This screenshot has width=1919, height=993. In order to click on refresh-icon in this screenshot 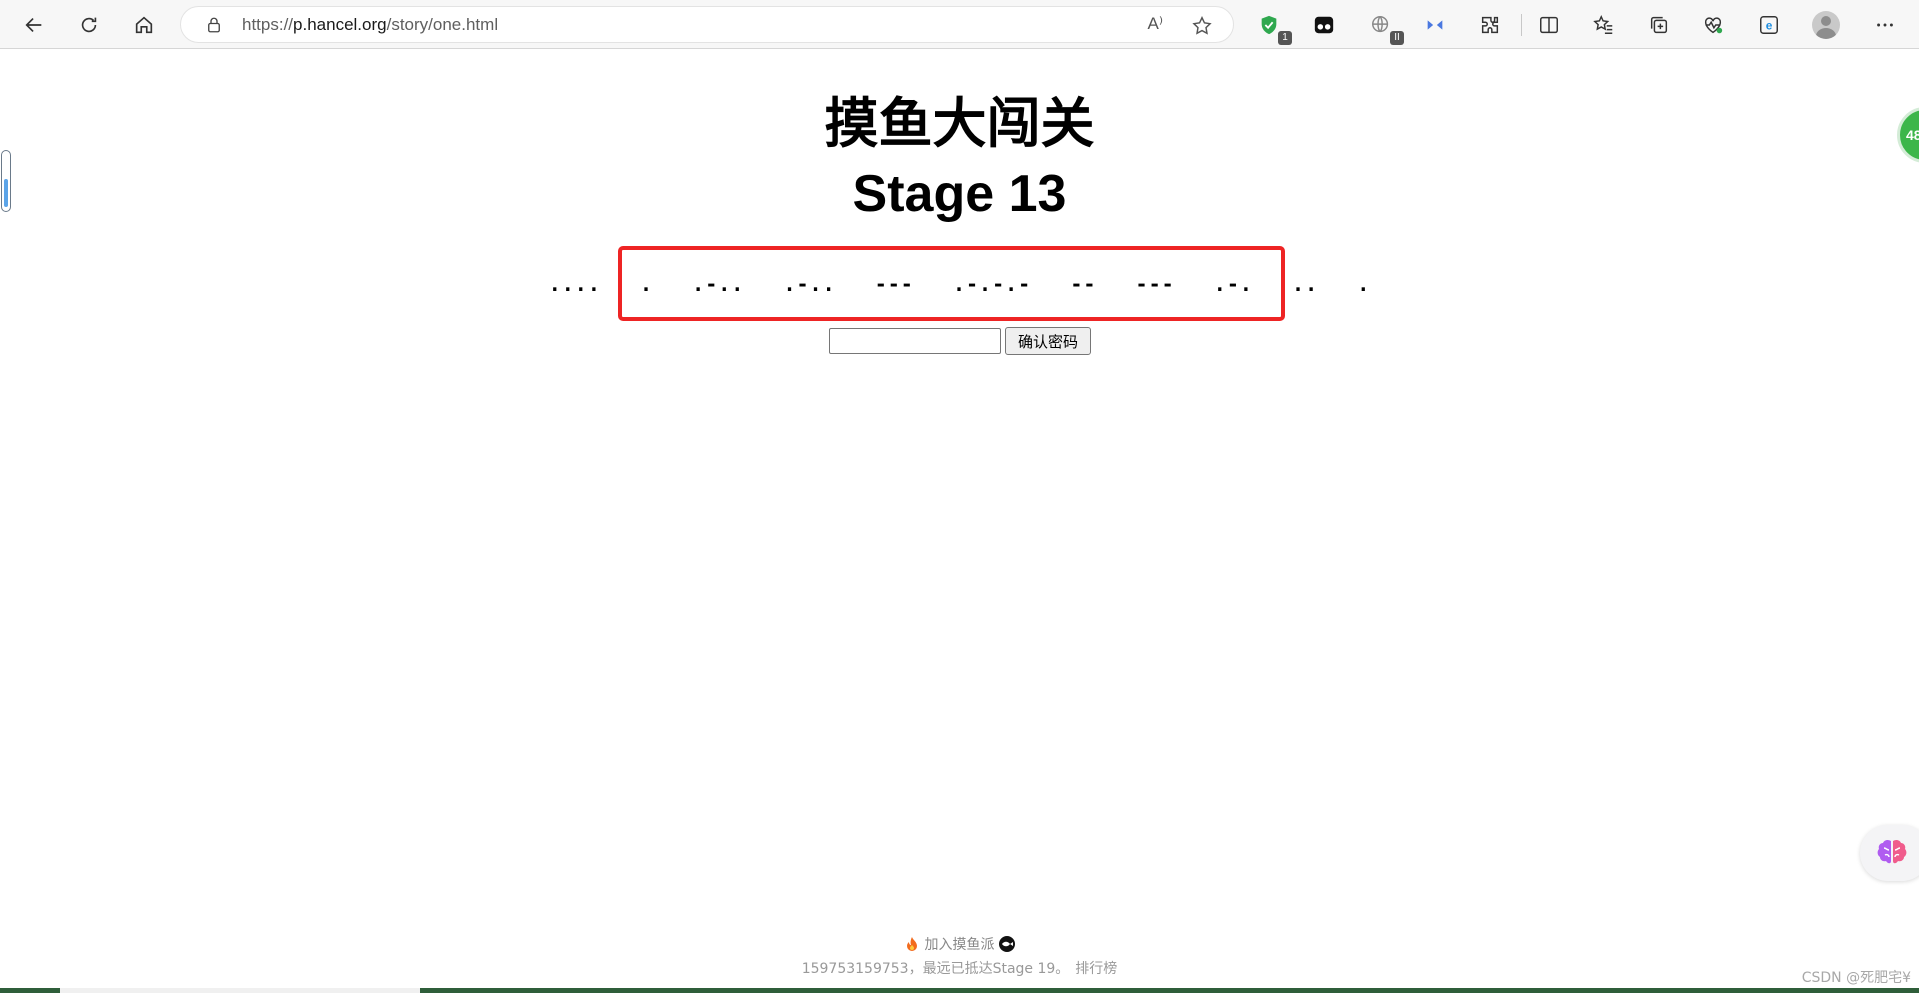, I will do `click(89, 25)`.